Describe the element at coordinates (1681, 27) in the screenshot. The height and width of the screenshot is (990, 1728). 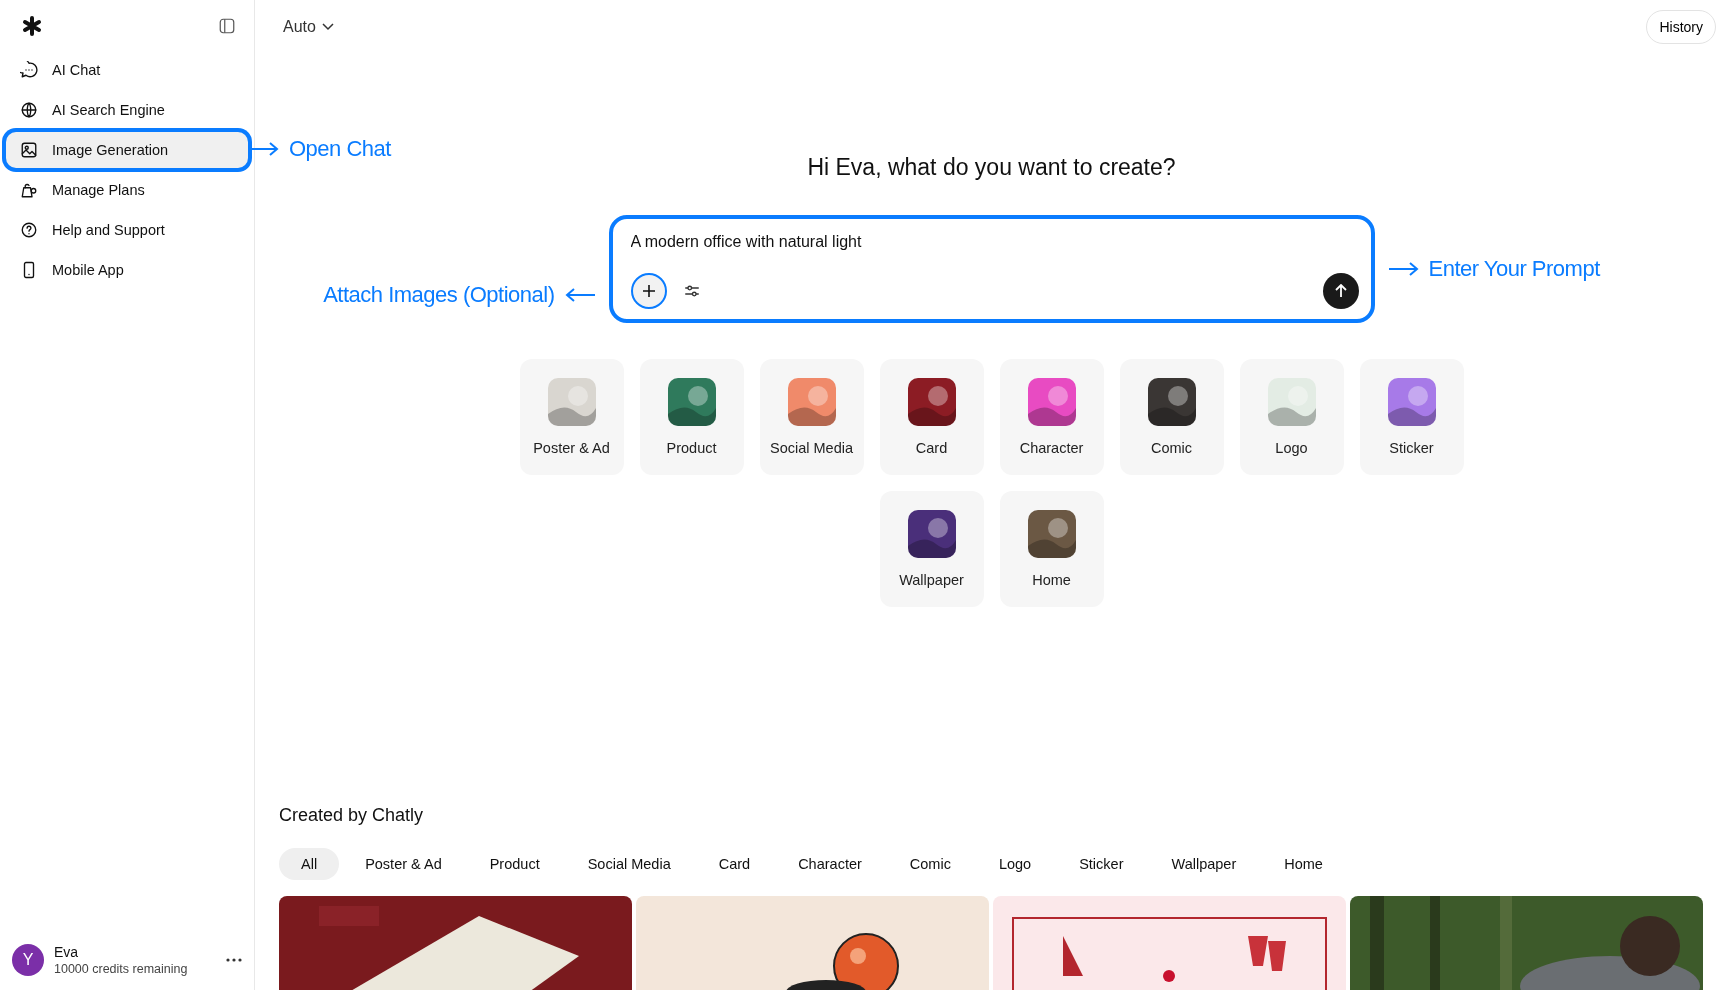
I see `history-button: History` at that location.